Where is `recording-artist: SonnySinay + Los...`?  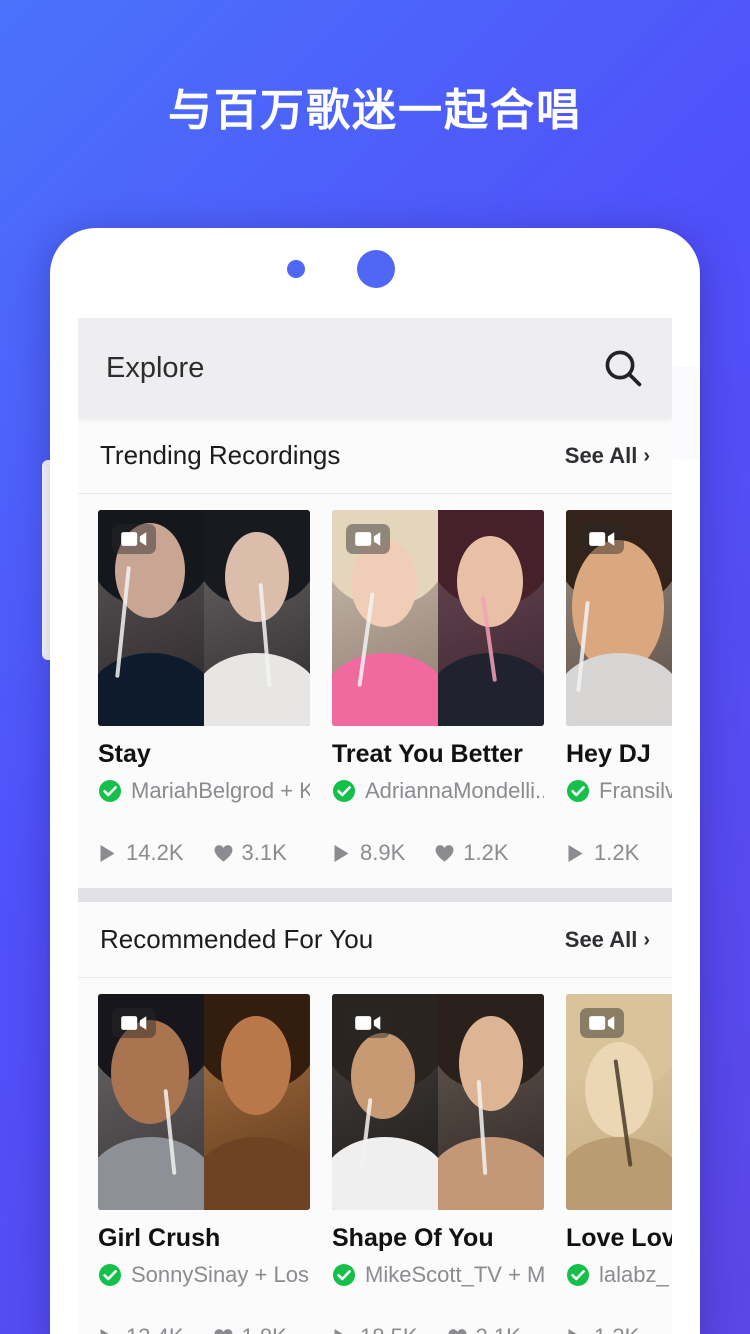
recording-artist: SonnySinay + Los... is located at coordinates (204, 1275).